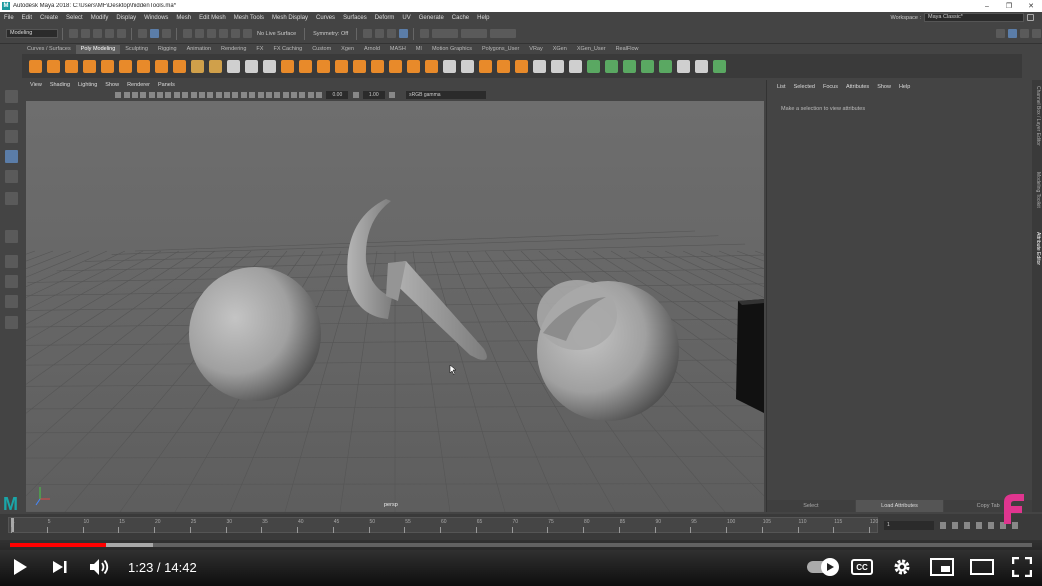 The width and height of the screenshot is (1042, 586). I want to click on single-perspective-layout-icon, so click(11, 236).